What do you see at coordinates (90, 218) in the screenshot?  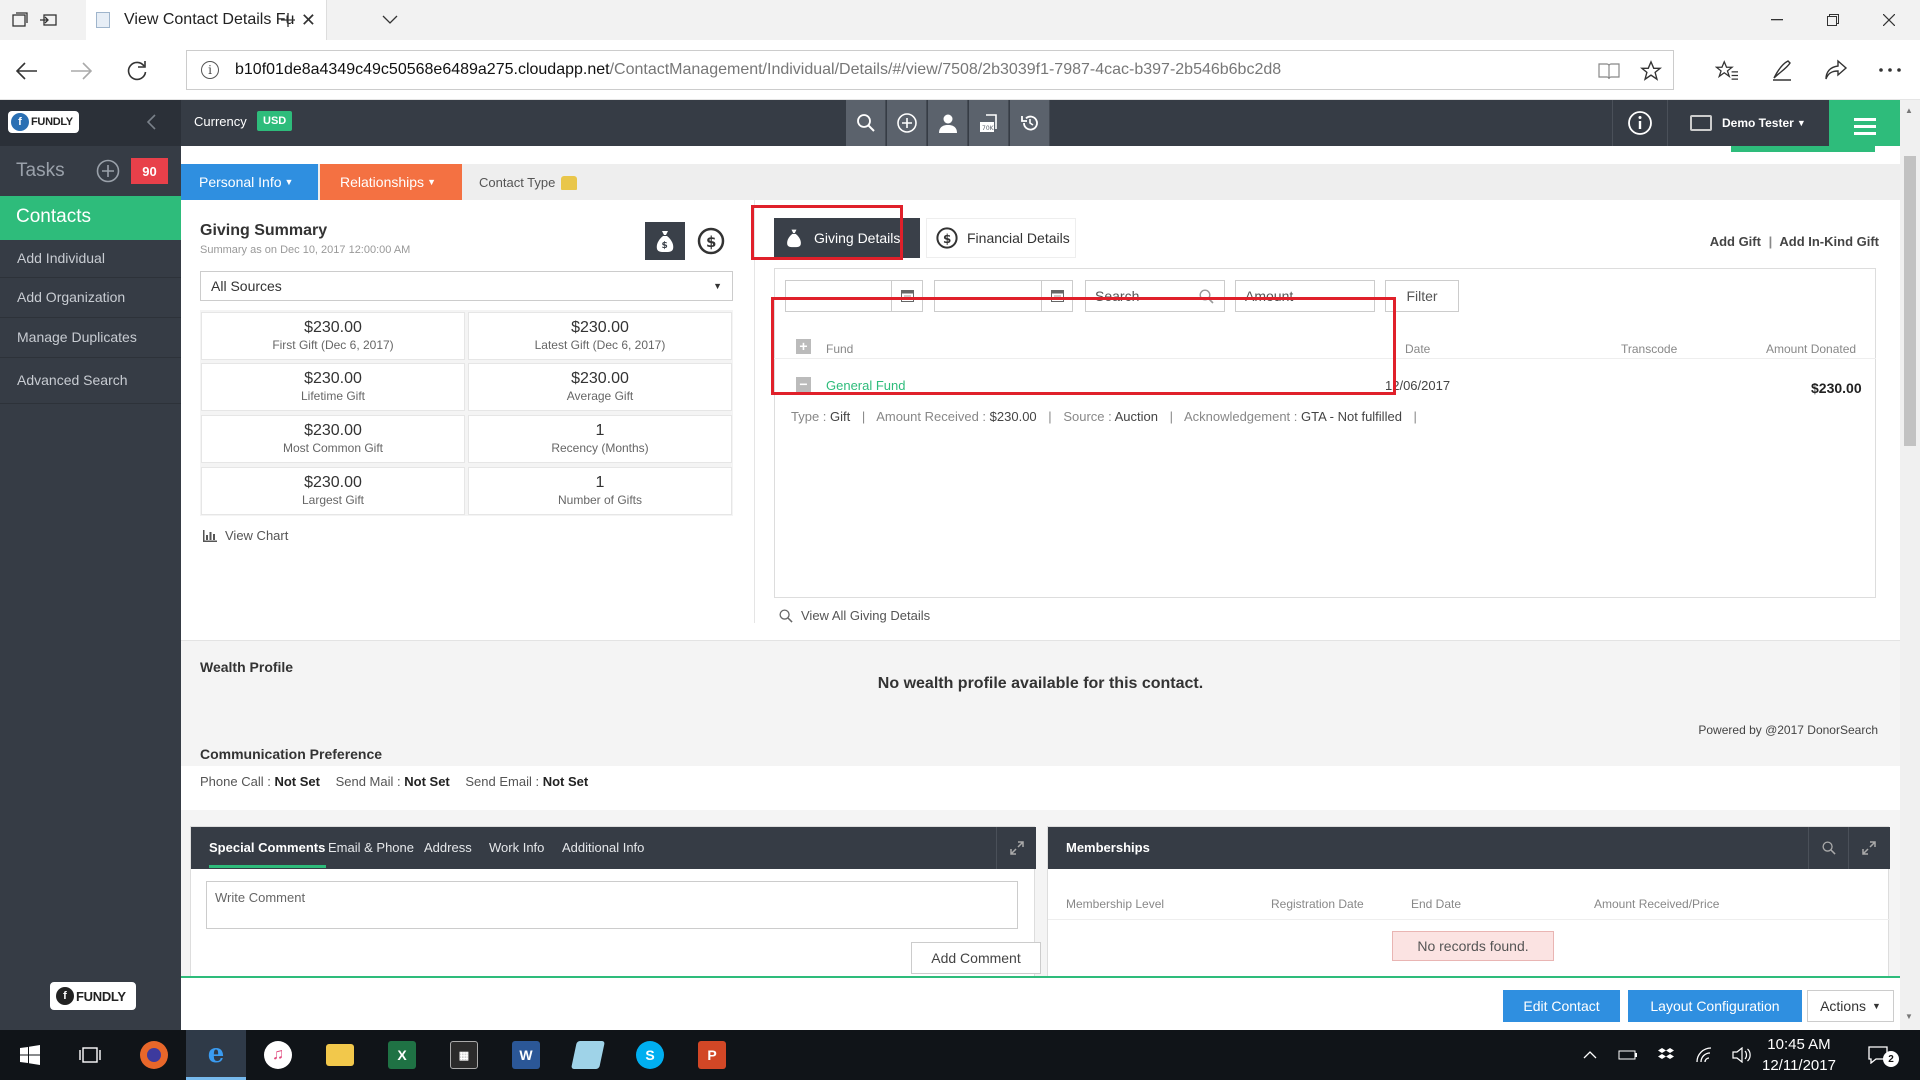 I see `sidebar-item-contacts: Contacts` at bounding box center [90, 218].